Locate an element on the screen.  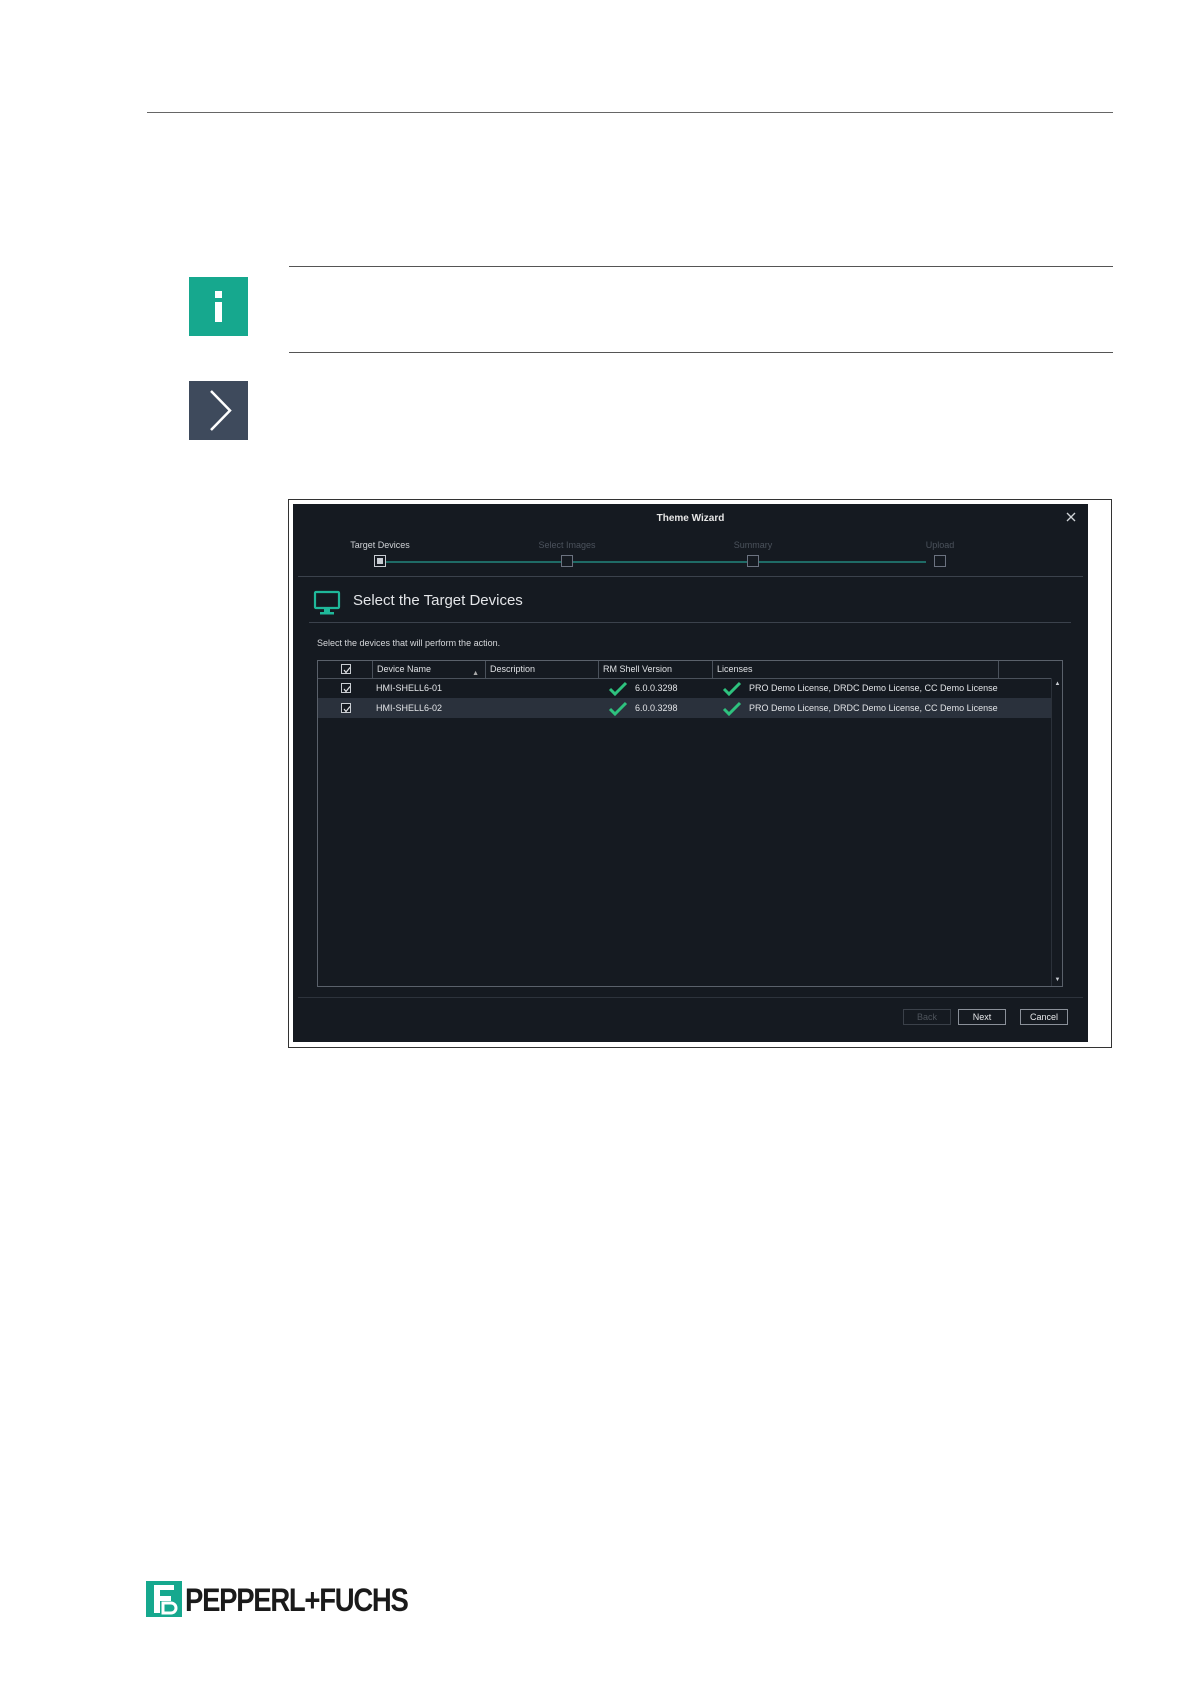
select-all-column is located at coordinates (345, 669).